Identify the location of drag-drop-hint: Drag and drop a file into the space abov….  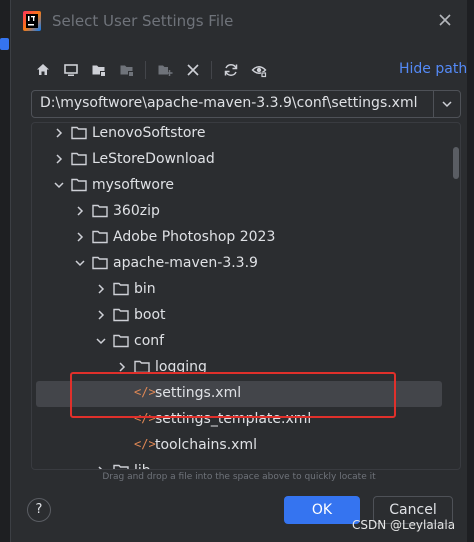
(239, 477).